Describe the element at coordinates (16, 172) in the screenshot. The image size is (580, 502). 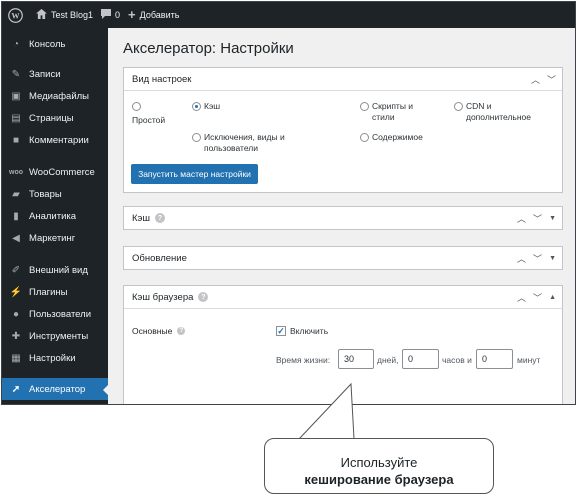
I see `woo-icon: woo` at that location.